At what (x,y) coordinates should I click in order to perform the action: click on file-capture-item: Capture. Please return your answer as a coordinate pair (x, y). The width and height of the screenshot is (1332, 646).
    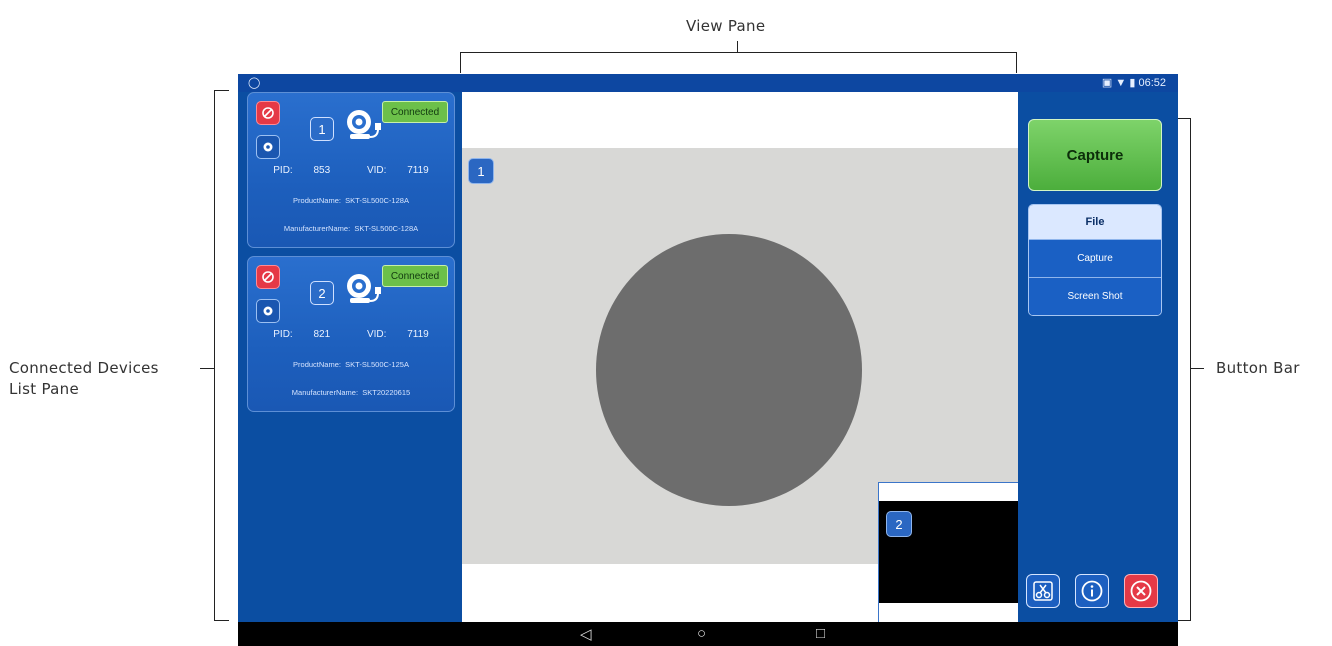
    Looking at the image, I should click on (1095, 258).